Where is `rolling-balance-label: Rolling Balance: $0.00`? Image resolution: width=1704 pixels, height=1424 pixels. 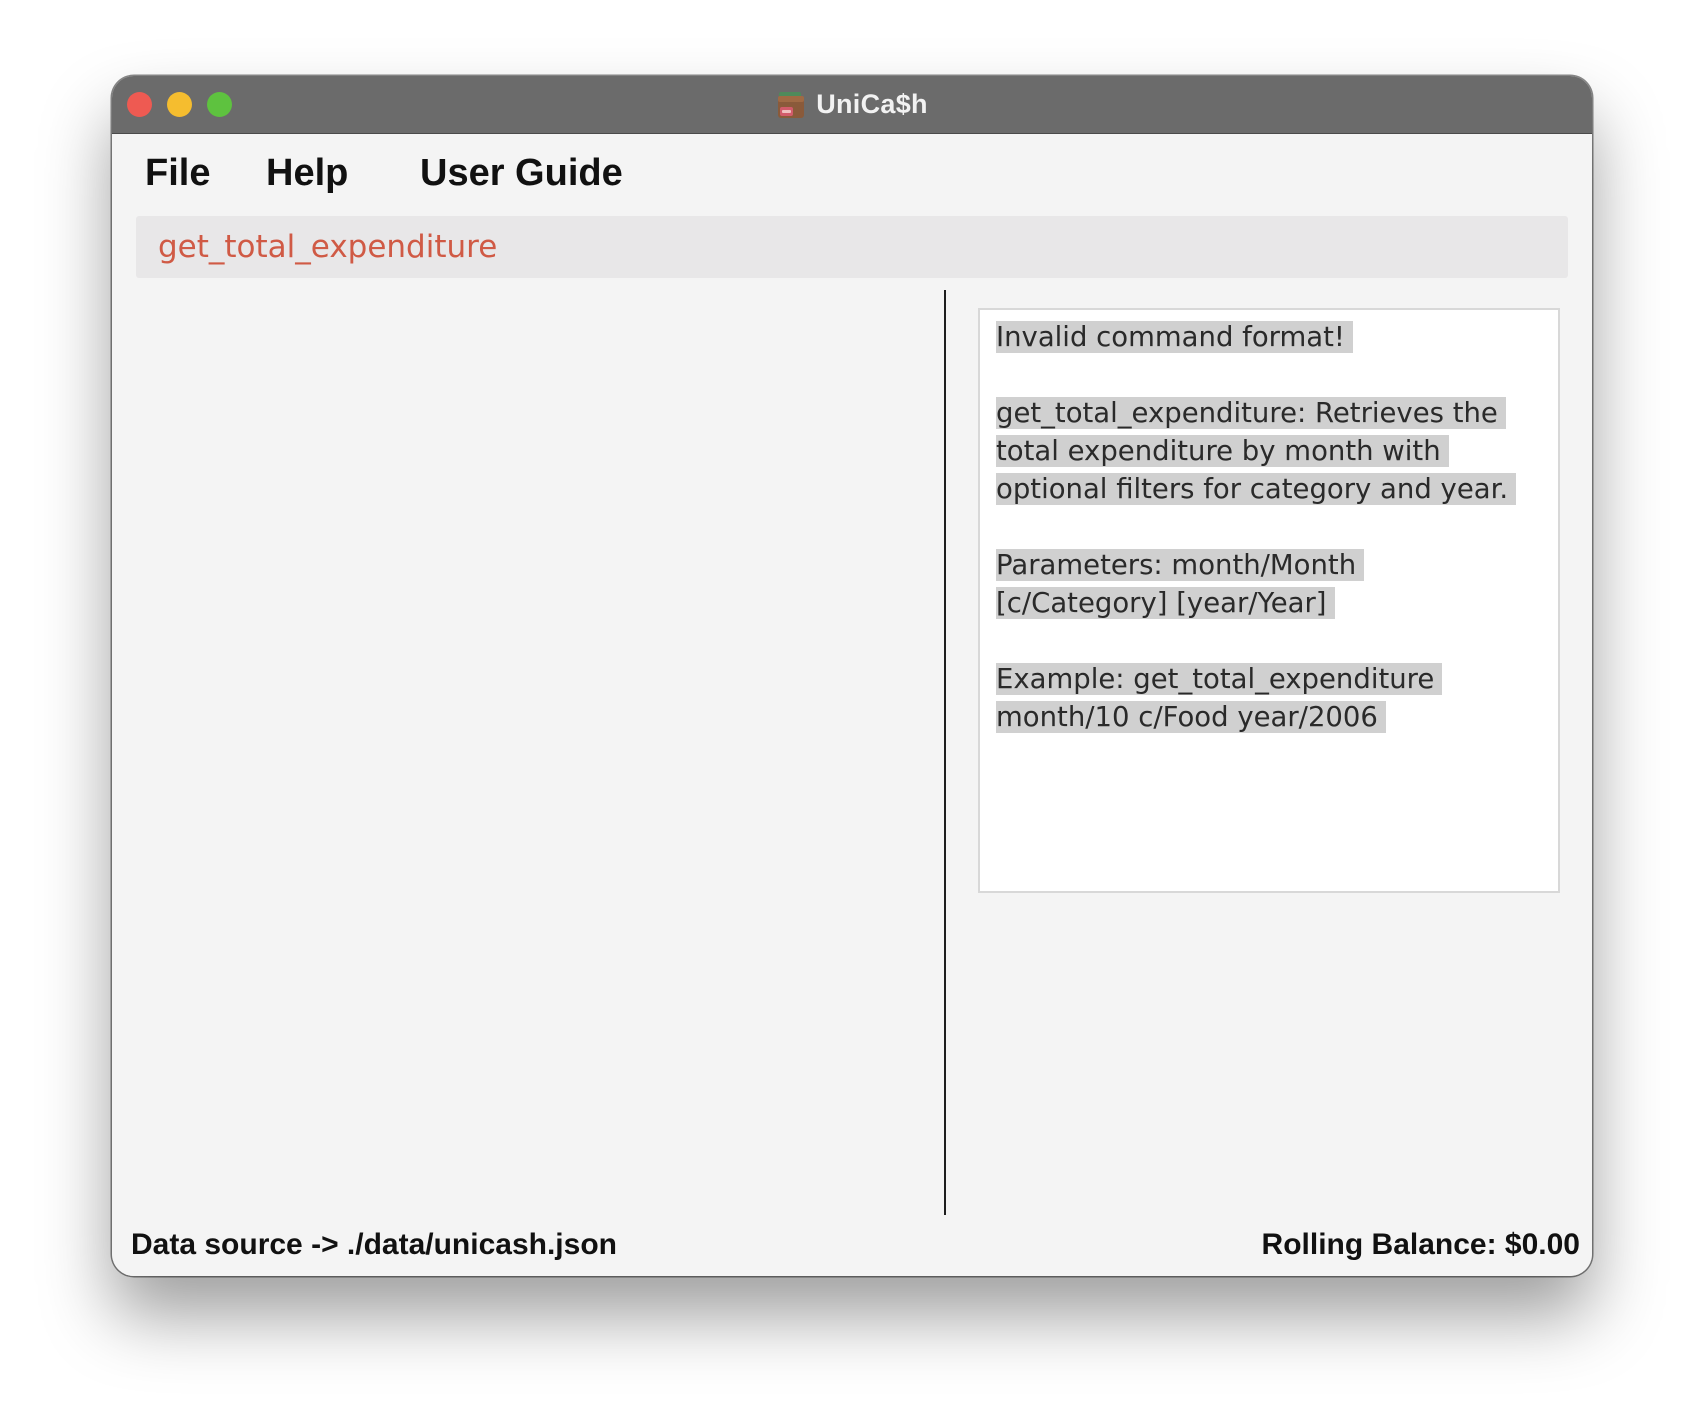 rolling-balance-label: Rolling Balance: $0.00 is located at coordinates (1420, 1244).